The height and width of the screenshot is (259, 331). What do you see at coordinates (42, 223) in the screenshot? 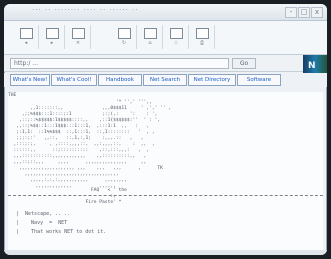
I see `footer-line: | Navy = NET` at bounding box center [42, 223].